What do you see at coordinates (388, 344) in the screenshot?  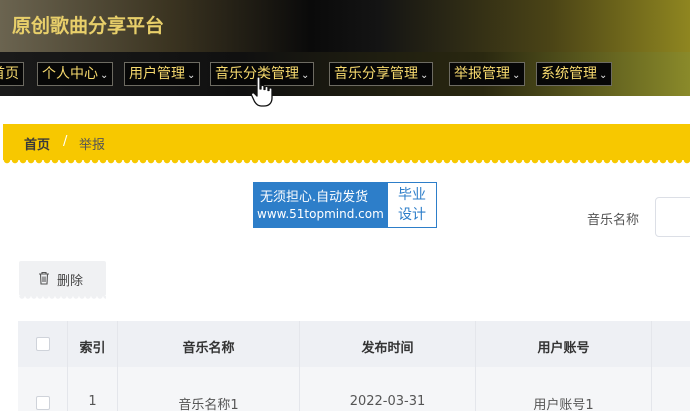 I see `header-cell-publish-time: 发布时间` at bounding box center [388, 344].